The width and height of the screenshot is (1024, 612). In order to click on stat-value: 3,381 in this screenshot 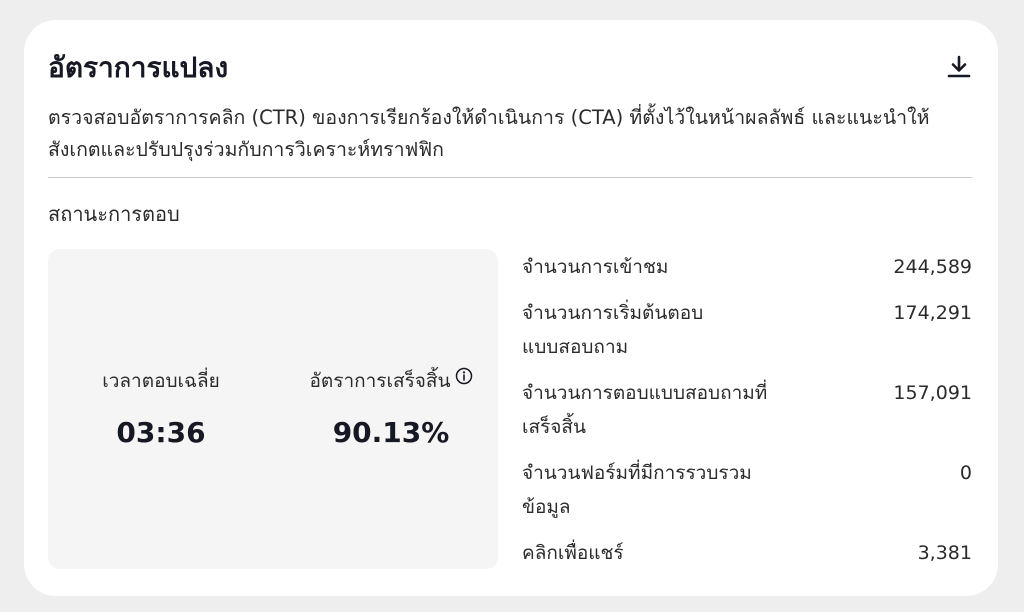, I will do `click(944, 553)`.